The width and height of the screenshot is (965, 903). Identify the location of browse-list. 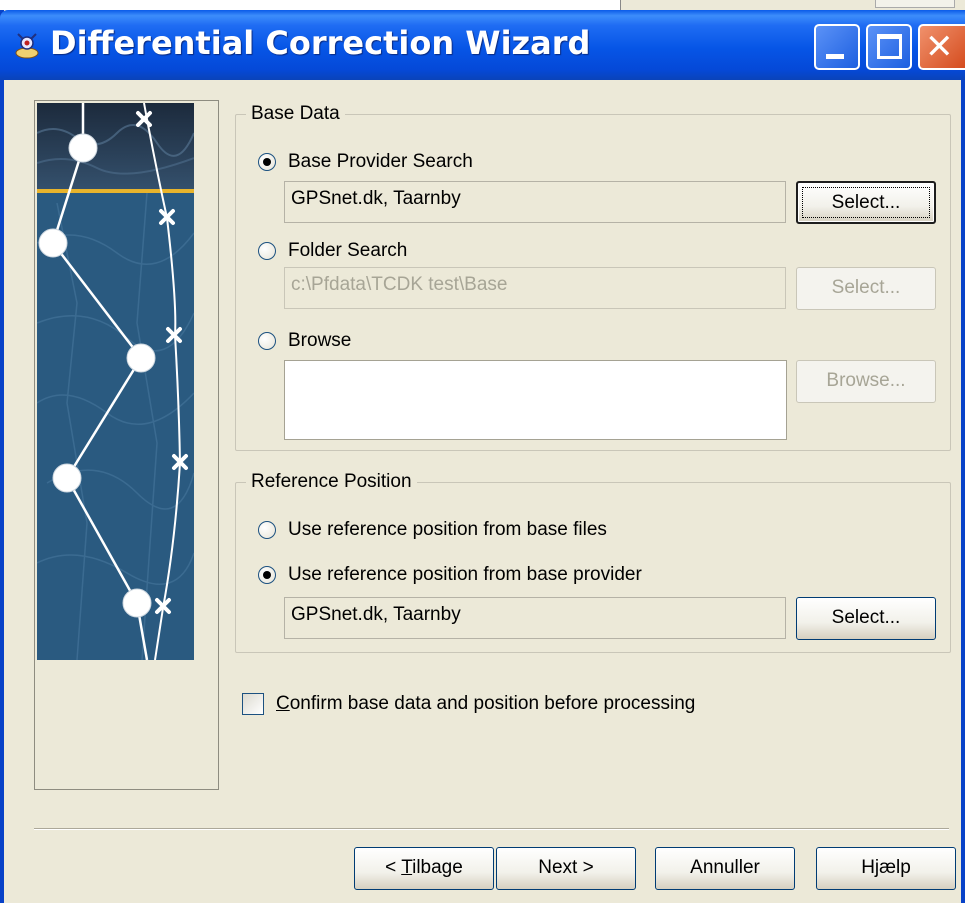
(535, 400).